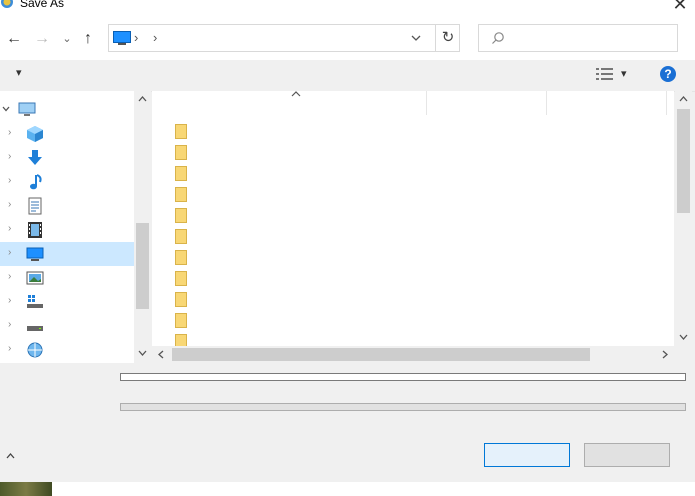 This screenshot has height=496, width=695. I want to click on tree-item-videos: ›, so click(67, 230).